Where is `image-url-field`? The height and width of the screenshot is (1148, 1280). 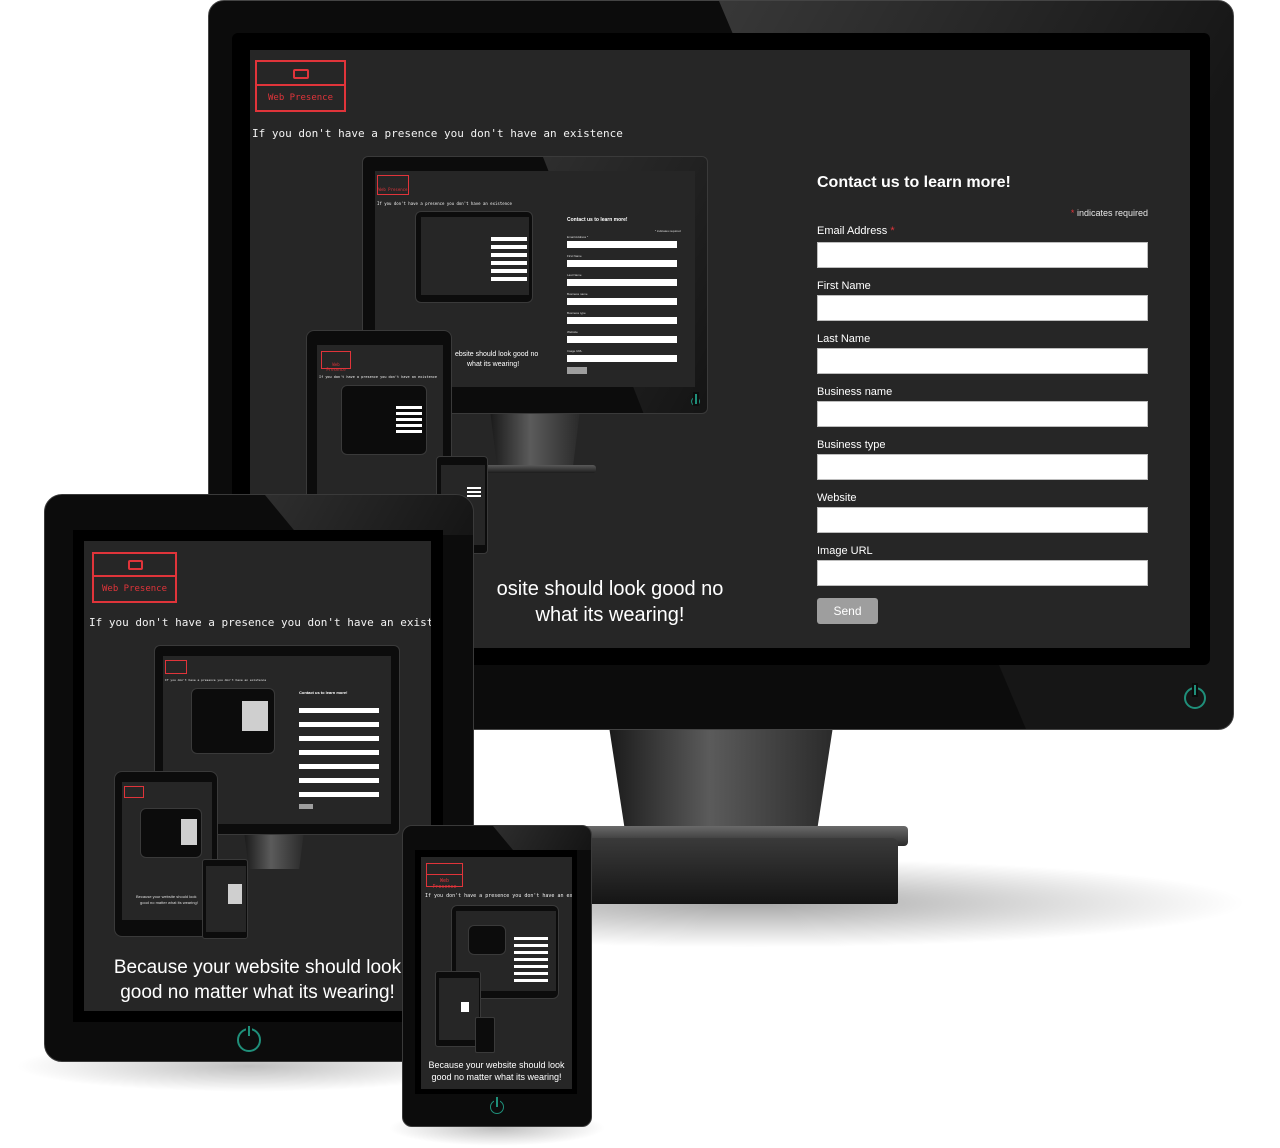
image-url-field is located at coordinates (982, 573).